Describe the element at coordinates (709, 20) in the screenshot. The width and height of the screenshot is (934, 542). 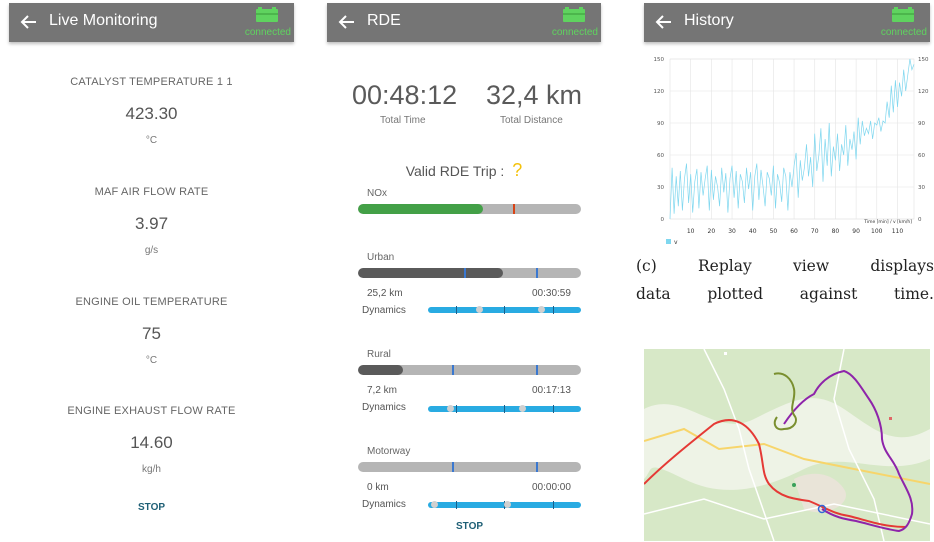
I see `screen-title: History` at that location.